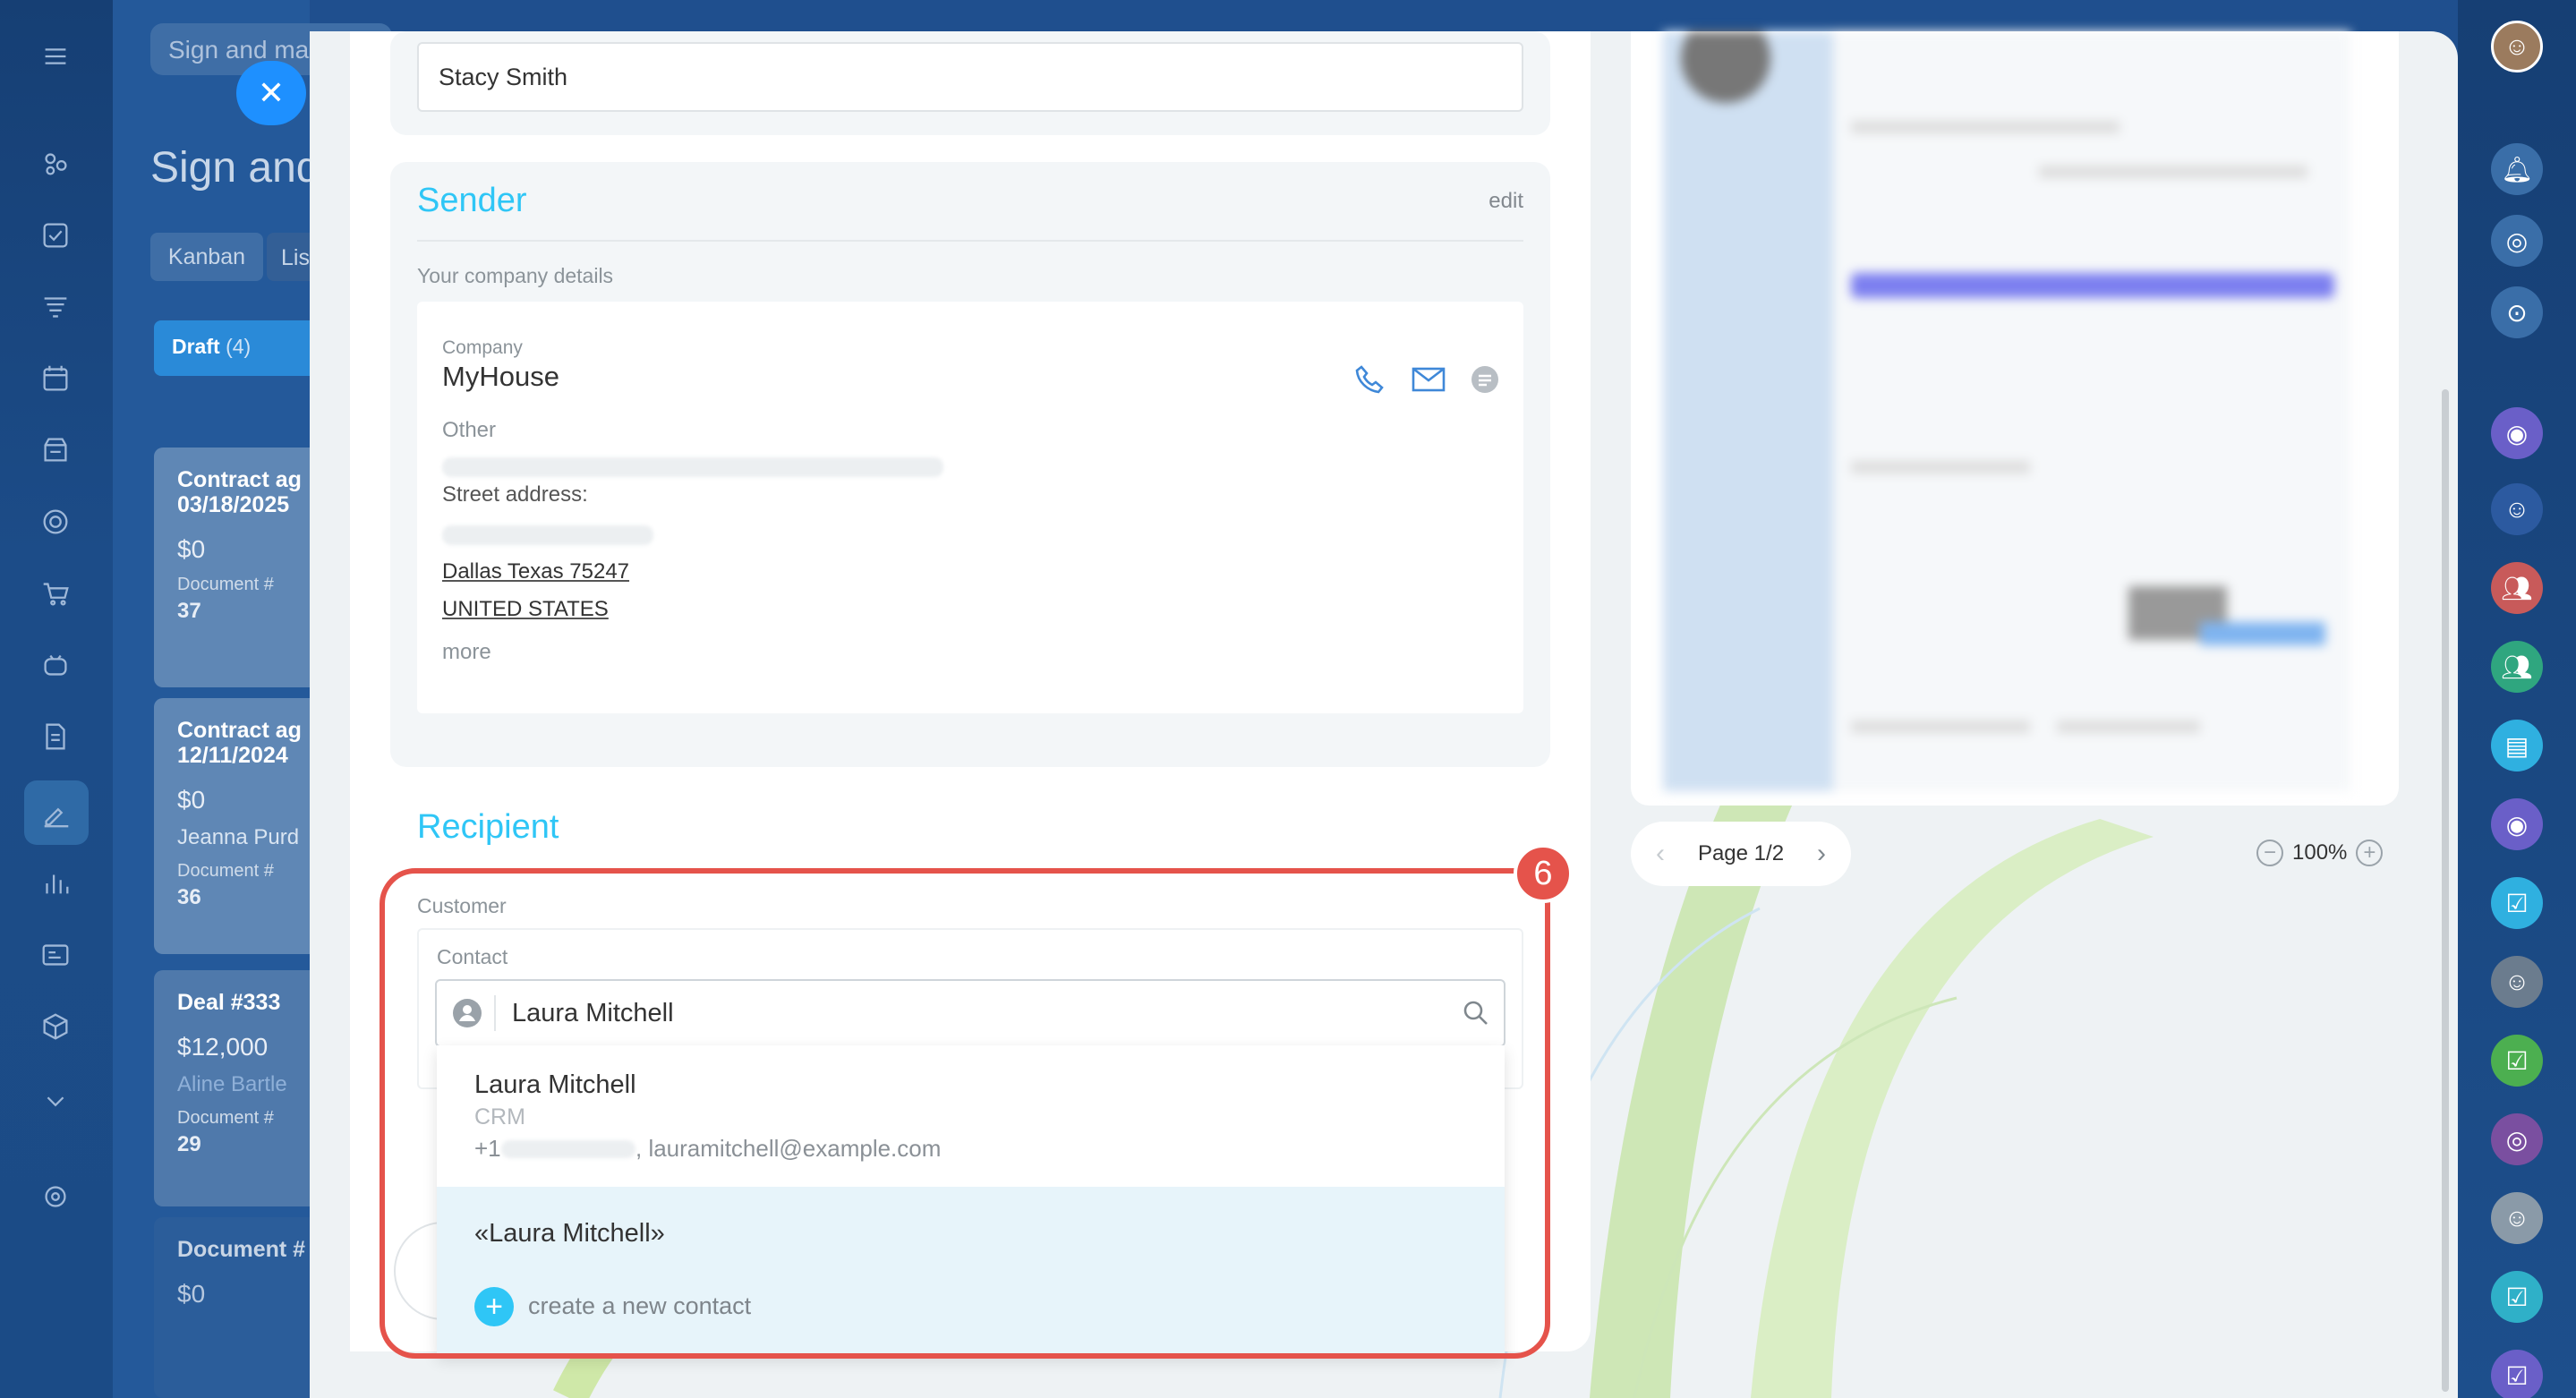 This screenshot has width=2576, height=1398. I want to click on tab-kanban: Kanban, so click(206, 257).